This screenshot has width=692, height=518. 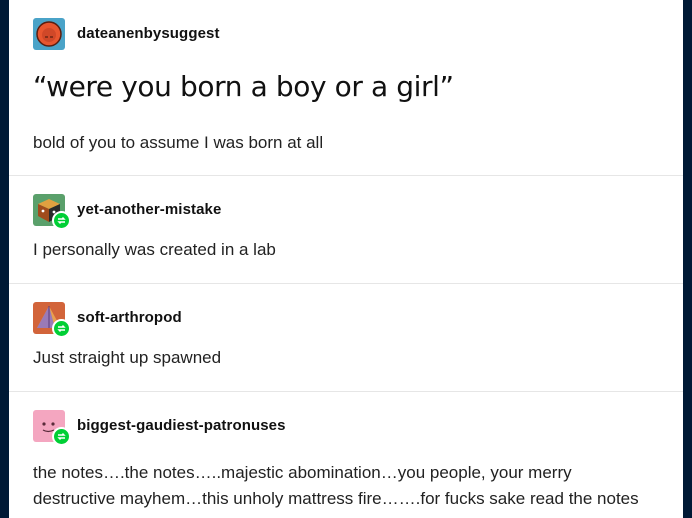 What do you see at coordinates (129, 317) in the screenshot?
I see `post-username: soft-arthropod` at bounding box center [129, 317].